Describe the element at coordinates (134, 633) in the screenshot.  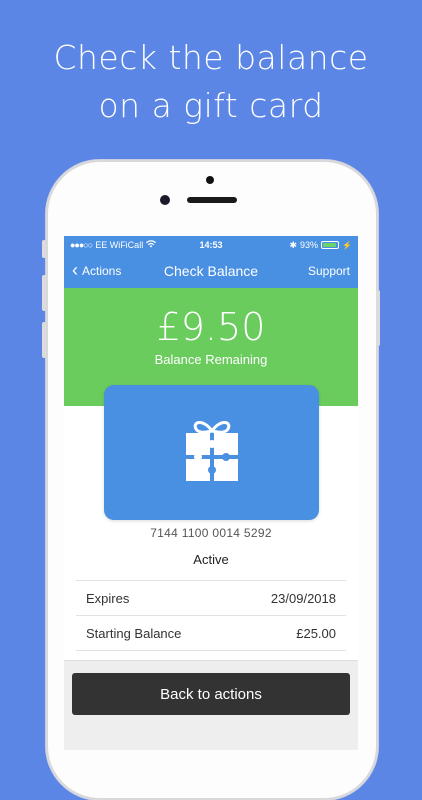
I see `detail-label: Starting Balance` at that location.